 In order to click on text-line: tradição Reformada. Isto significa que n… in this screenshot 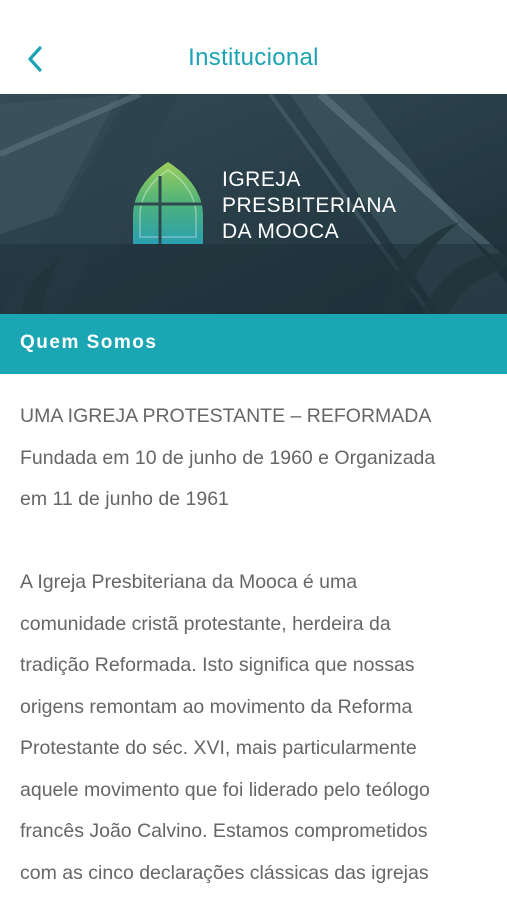, I will do `click(217, 665)`.